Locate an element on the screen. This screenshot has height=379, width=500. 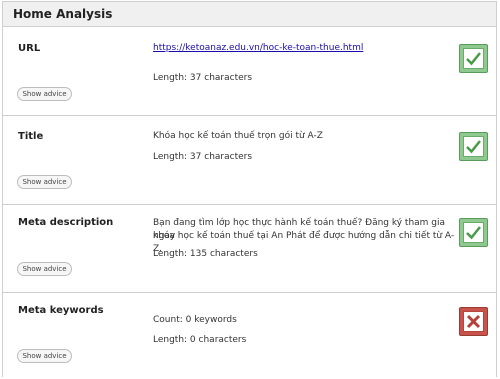
meta-description-length: Length: 135 characters is located at coordinates (205, 254).